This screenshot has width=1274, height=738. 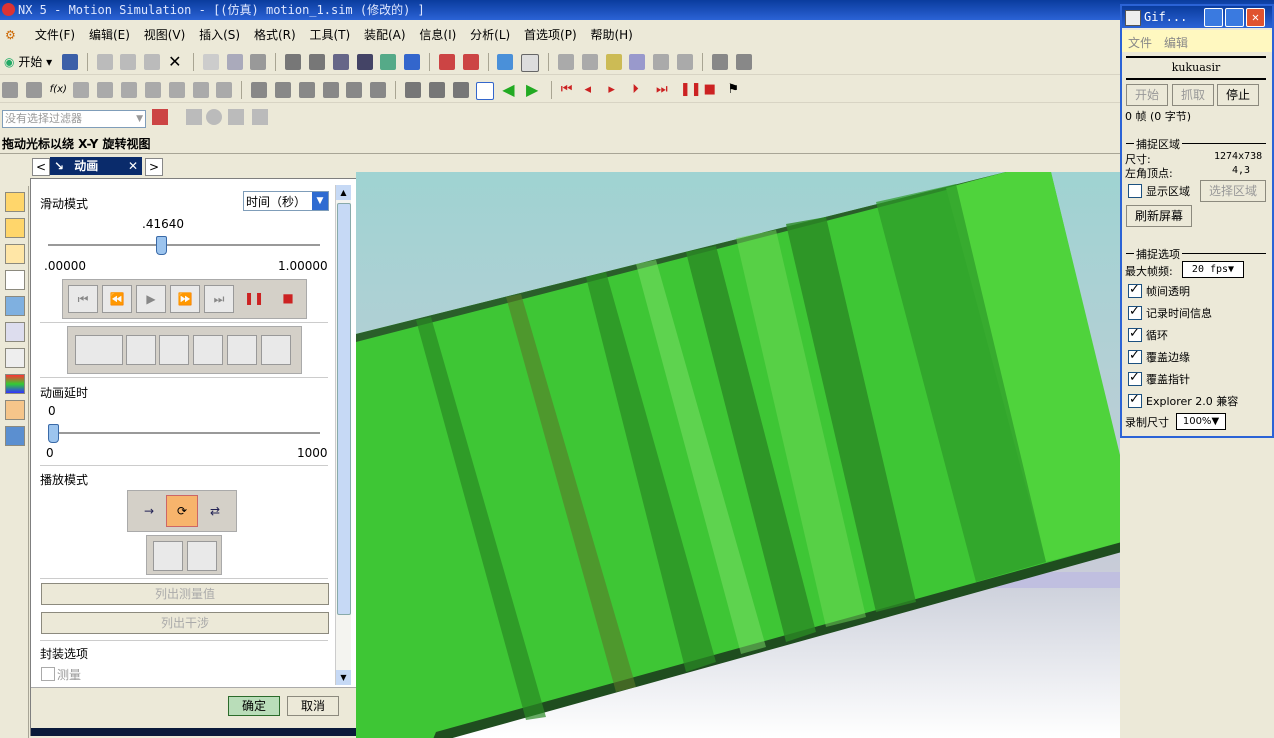 I want to click on forward-arrow-icon: ▶, so click(x=534, y=90).